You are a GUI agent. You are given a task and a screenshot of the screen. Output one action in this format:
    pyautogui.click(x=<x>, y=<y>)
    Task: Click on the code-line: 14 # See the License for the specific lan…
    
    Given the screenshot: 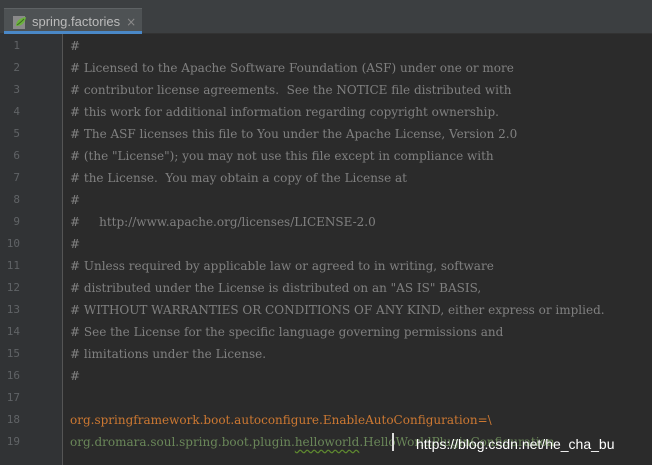 What is the action you would take?
    pyautogui.click(x=326, y=332)
    